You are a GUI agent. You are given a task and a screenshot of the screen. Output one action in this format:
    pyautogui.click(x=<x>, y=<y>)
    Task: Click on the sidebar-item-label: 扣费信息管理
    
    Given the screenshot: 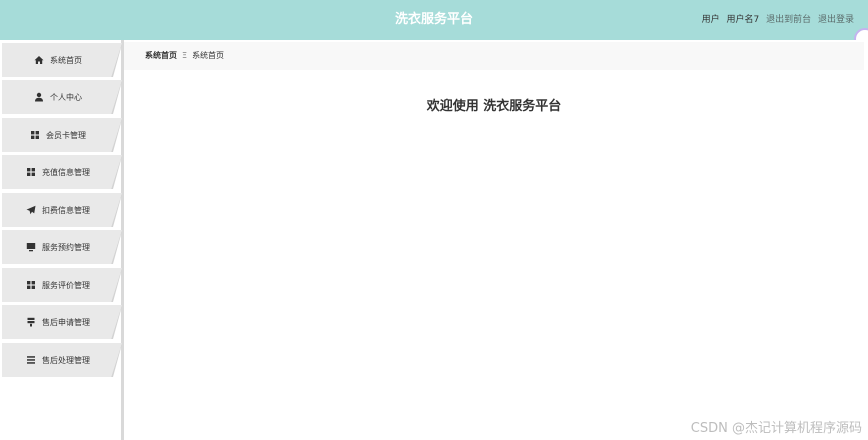 What is the action you would take?
    pyautogui.click(x=66, y=210)
    